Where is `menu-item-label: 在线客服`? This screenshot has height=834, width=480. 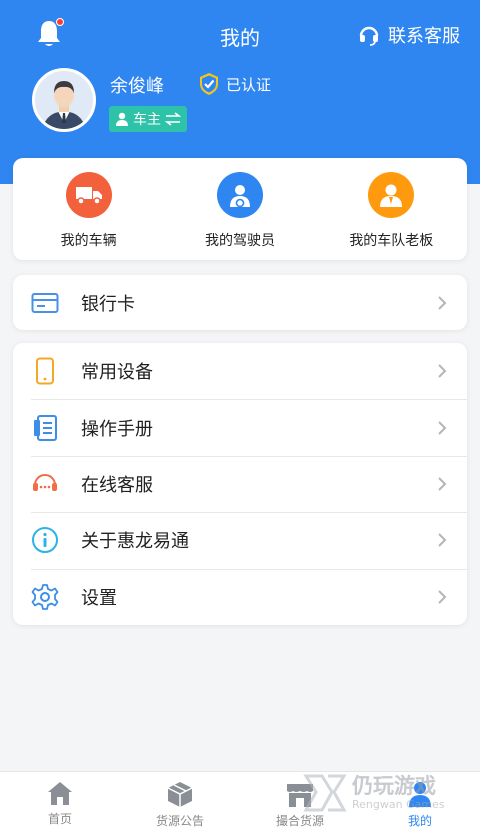
menu-item-label: 在线客服 is located at coordinates (117, 485).